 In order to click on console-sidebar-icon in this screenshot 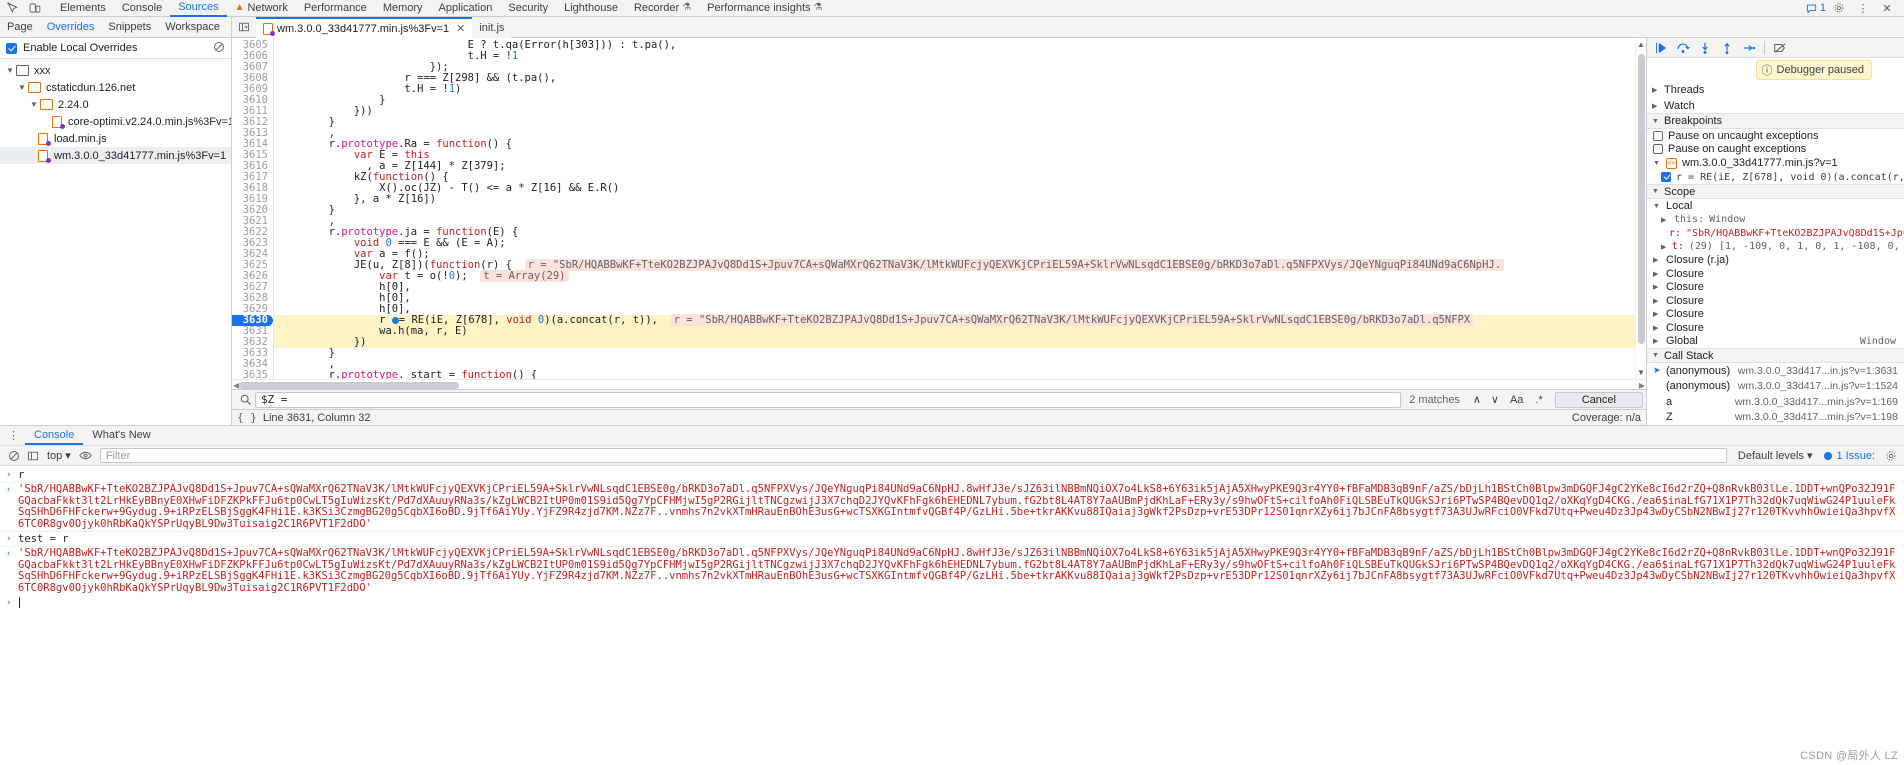, I will do `click(32, 455)`.